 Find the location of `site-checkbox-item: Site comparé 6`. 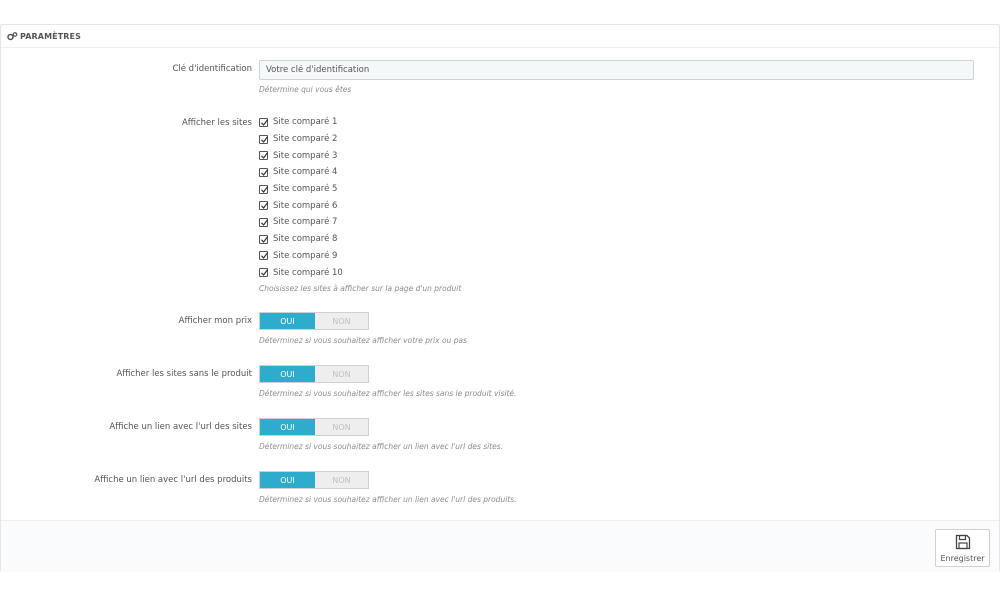

site-checkbox-item: Site comparé 6 is located at coordinates (360, 205).